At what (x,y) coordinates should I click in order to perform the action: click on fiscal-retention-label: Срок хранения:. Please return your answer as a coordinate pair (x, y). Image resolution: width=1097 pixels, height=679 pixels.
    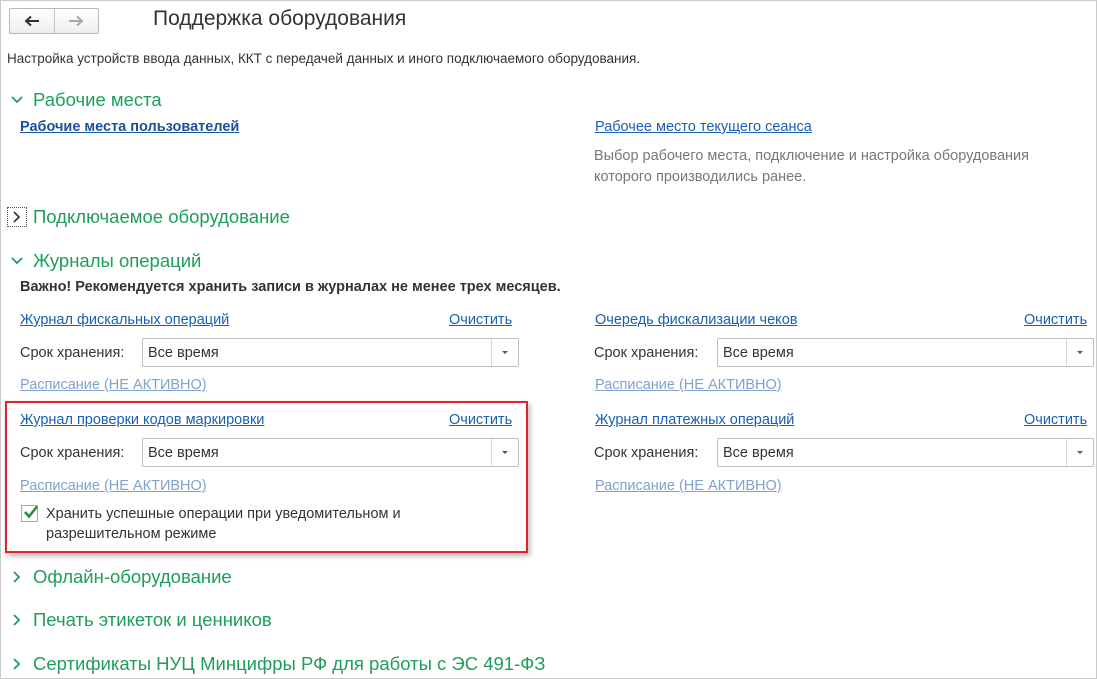
    Looking at the image, I should click on (72, 353).